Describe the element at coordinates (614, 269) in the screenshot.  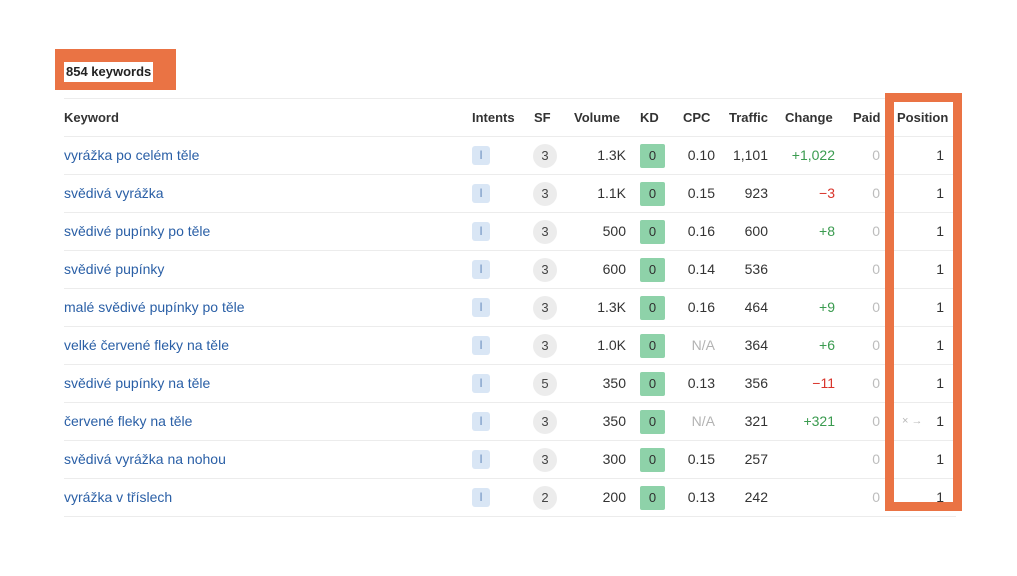
I see `volume-value: 600` at that location.